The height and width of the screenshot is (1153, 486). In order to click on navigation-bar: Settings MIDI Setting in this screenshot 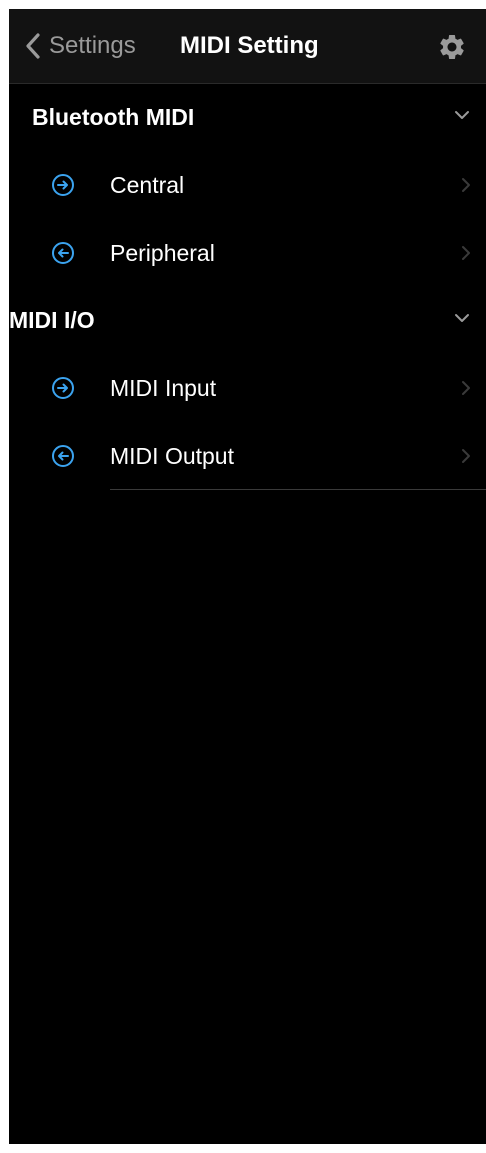, I will do `click(247, 46)`.